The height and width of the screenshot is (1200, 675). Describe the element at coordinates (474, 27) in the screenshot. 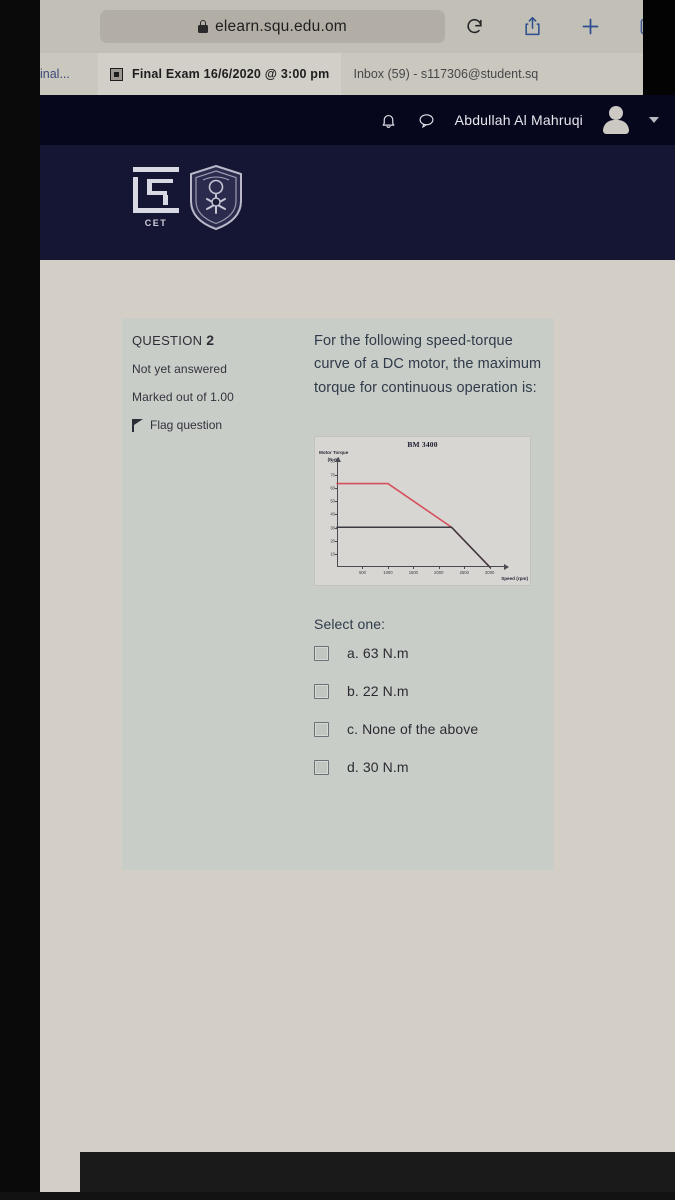

I see `reload-button` at that location.